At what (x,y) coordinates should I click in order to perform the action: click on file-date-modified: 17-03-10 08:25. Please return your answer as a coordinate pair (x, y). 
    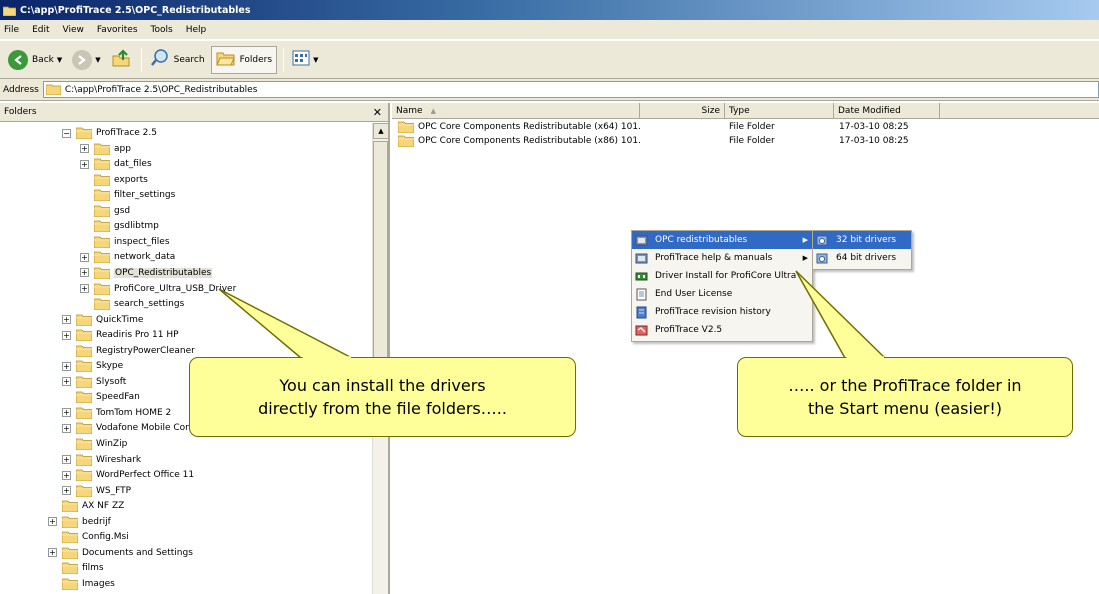
    Looking at the image, I should click on (874, 140).